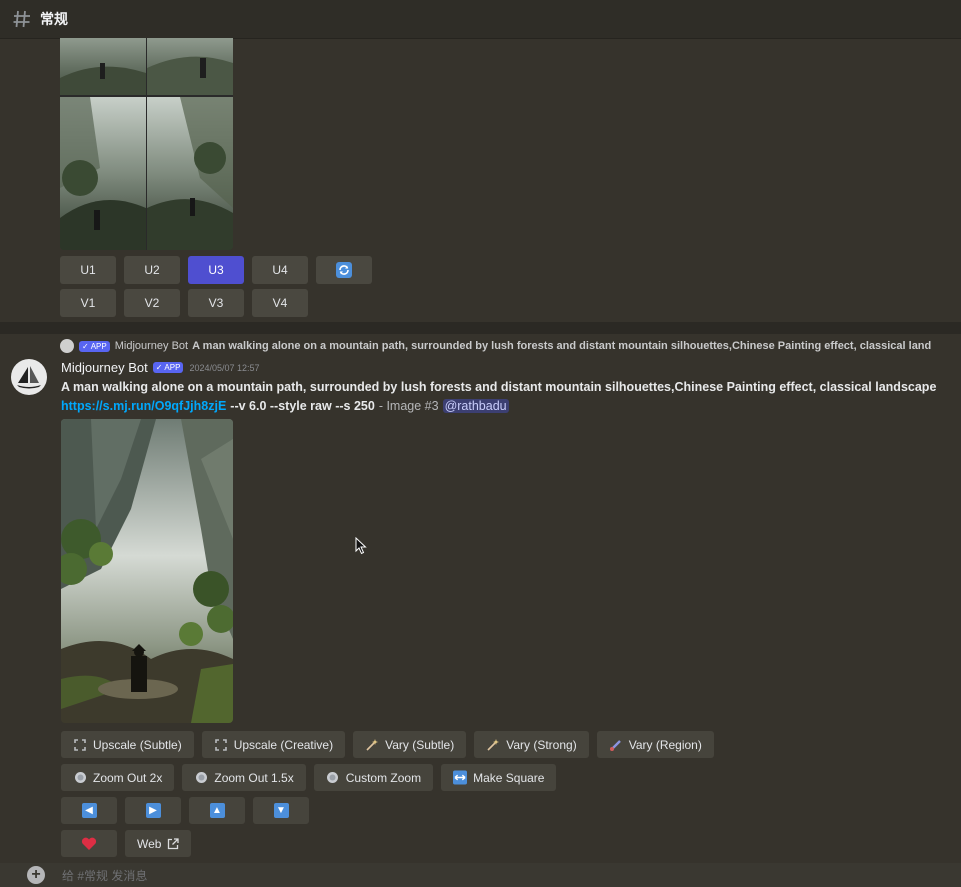  Describe the element at coordinates (383, 777) in the screenshot. I see `custom-zoom-label: Custom Zoom` at that location.